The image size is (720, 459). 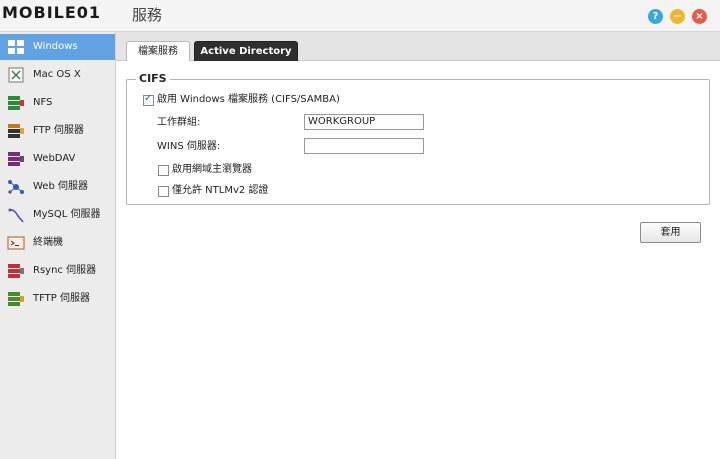 I want to click on enable-cifs-checkbox, so click(x=148, y=99).